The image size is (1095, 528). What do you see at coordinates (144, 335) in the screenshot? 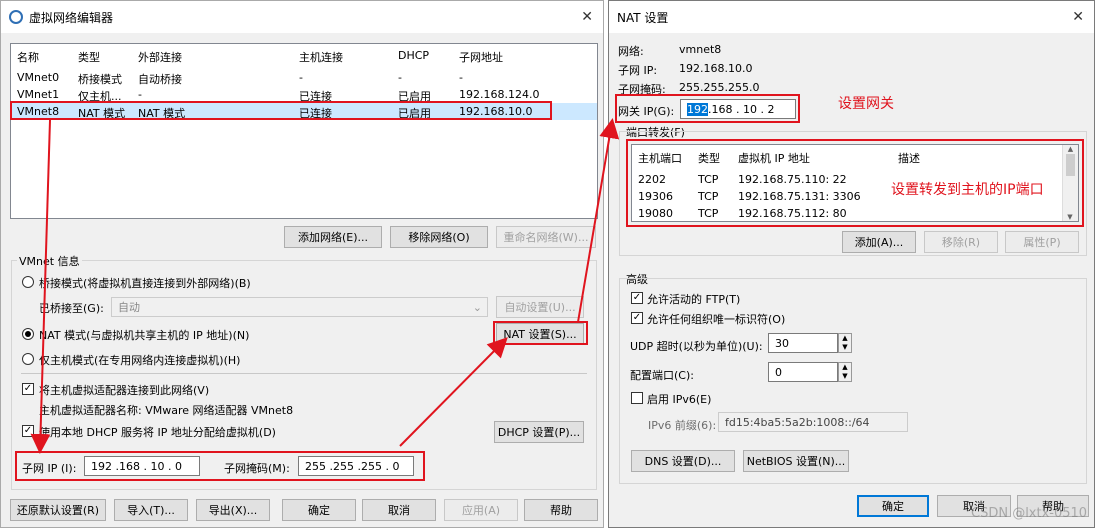
I see `nat-mode-label: NAT 模式(与虚拟机共享主机的 IP 地址)(N)` at bounding box center [144, 335].